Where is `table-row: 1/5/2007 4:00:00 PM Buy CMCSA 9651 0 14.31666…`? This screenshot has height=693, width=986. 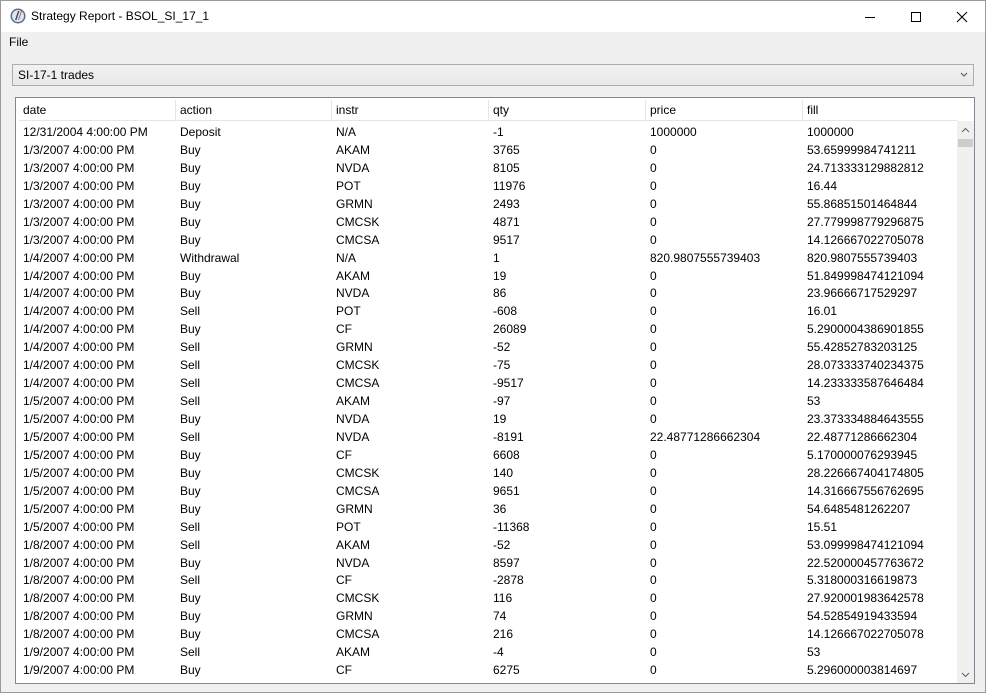 table-row: 1/5/2007 4:00:00 PM Buy CMCSA 9651 0 14.31666… is located at coordinates (488, 491).